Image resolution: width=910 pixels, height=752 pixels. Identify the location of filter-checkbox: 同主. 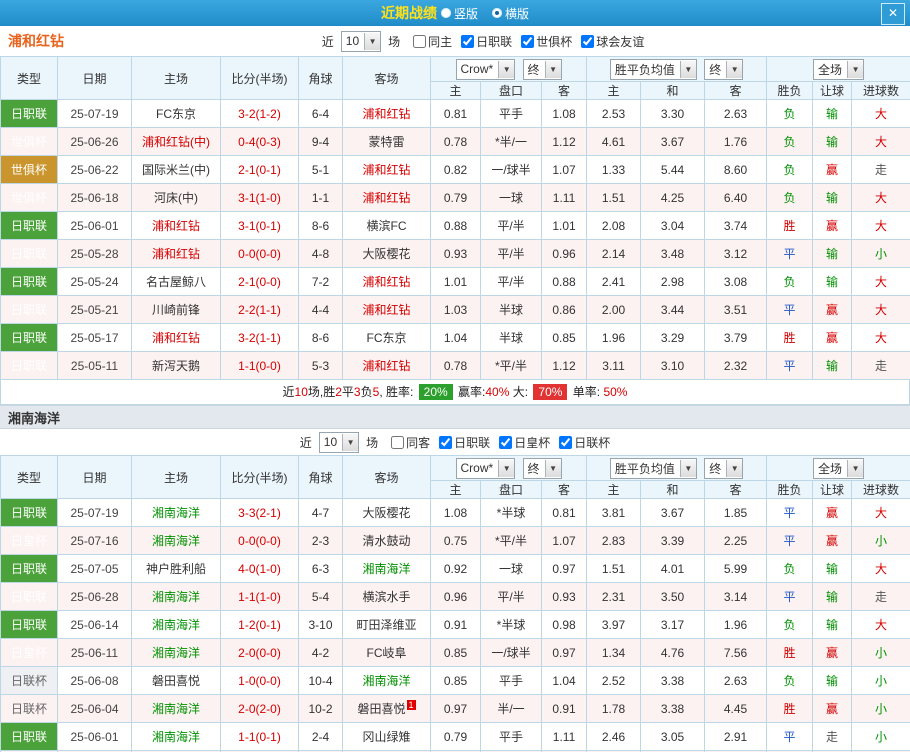
(432, 41).